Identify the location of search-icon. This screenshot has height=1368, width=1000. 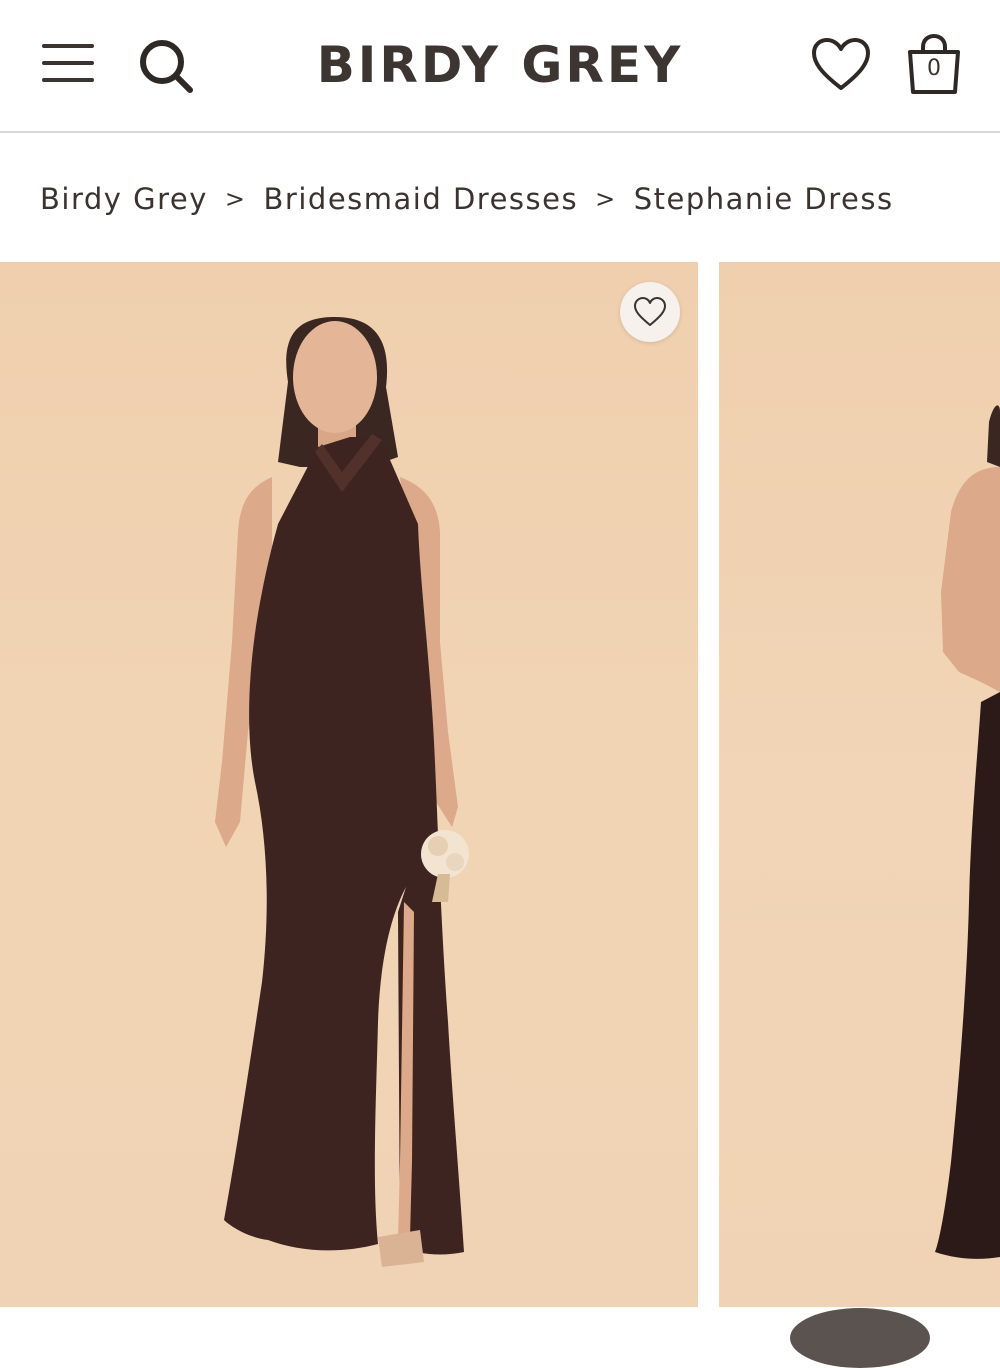
(166, 66).